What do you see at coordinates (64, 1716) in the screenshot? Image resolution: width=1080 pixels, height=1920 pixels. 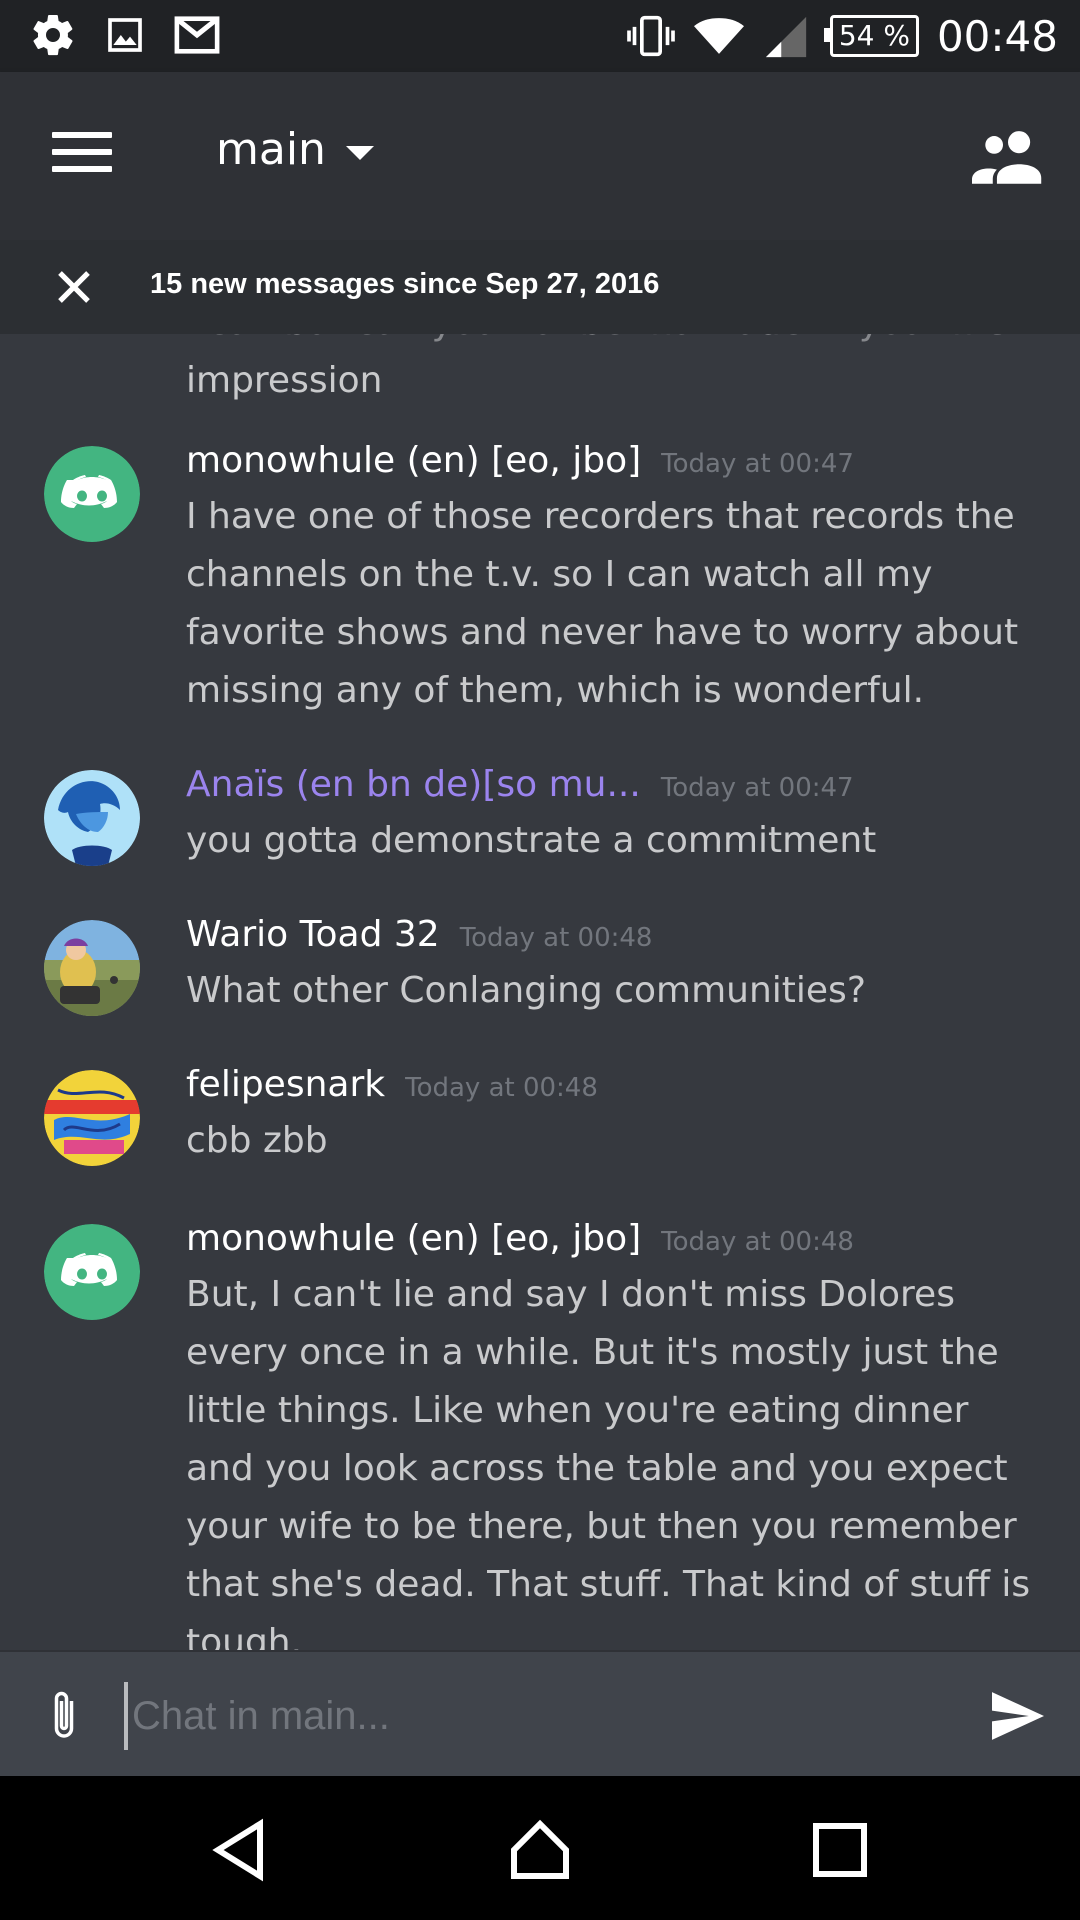 I see `paperclip-icon` at bounding box center [64, 1716].